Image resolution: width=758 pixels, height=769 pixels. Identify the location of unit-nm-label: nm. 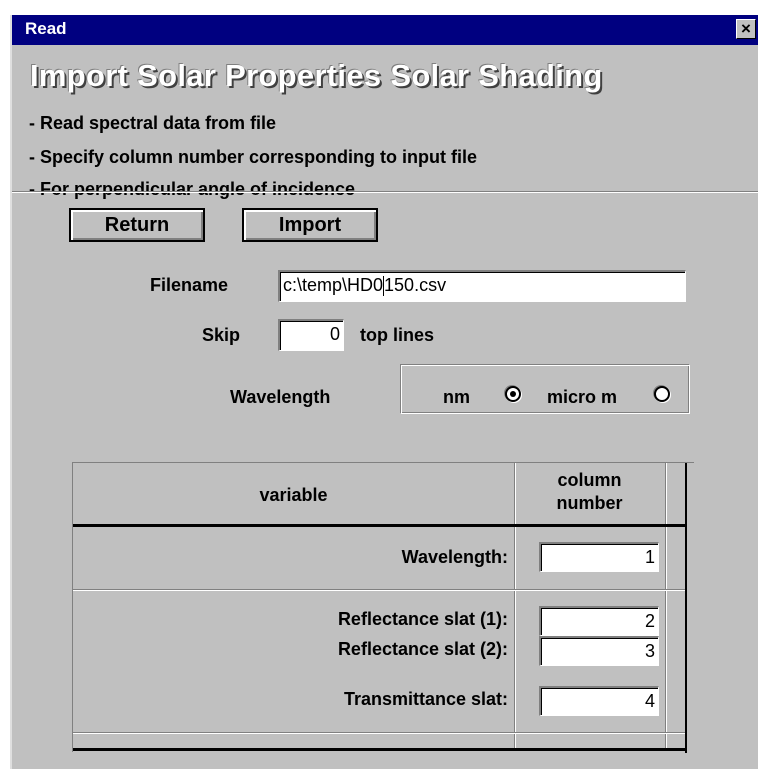
(456, 397).